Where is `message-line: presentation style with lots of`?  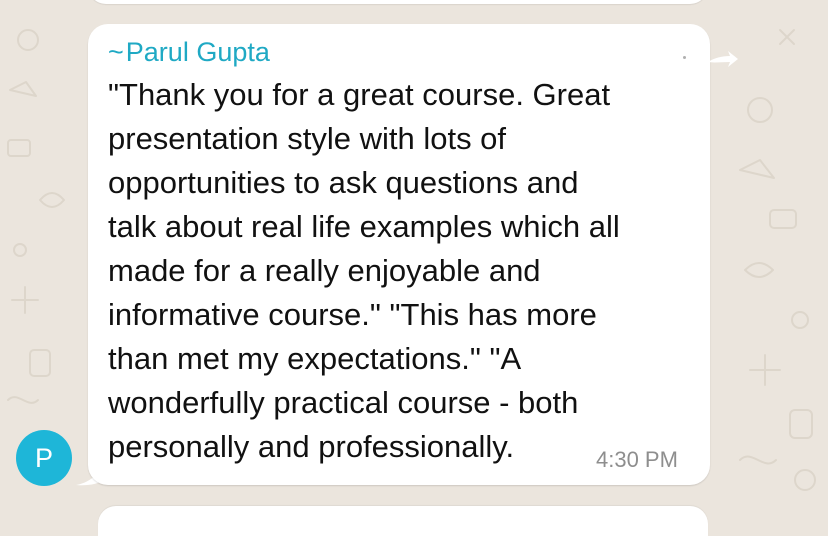
message-line: presentation style with lots of is located at coordinates (307, 138).